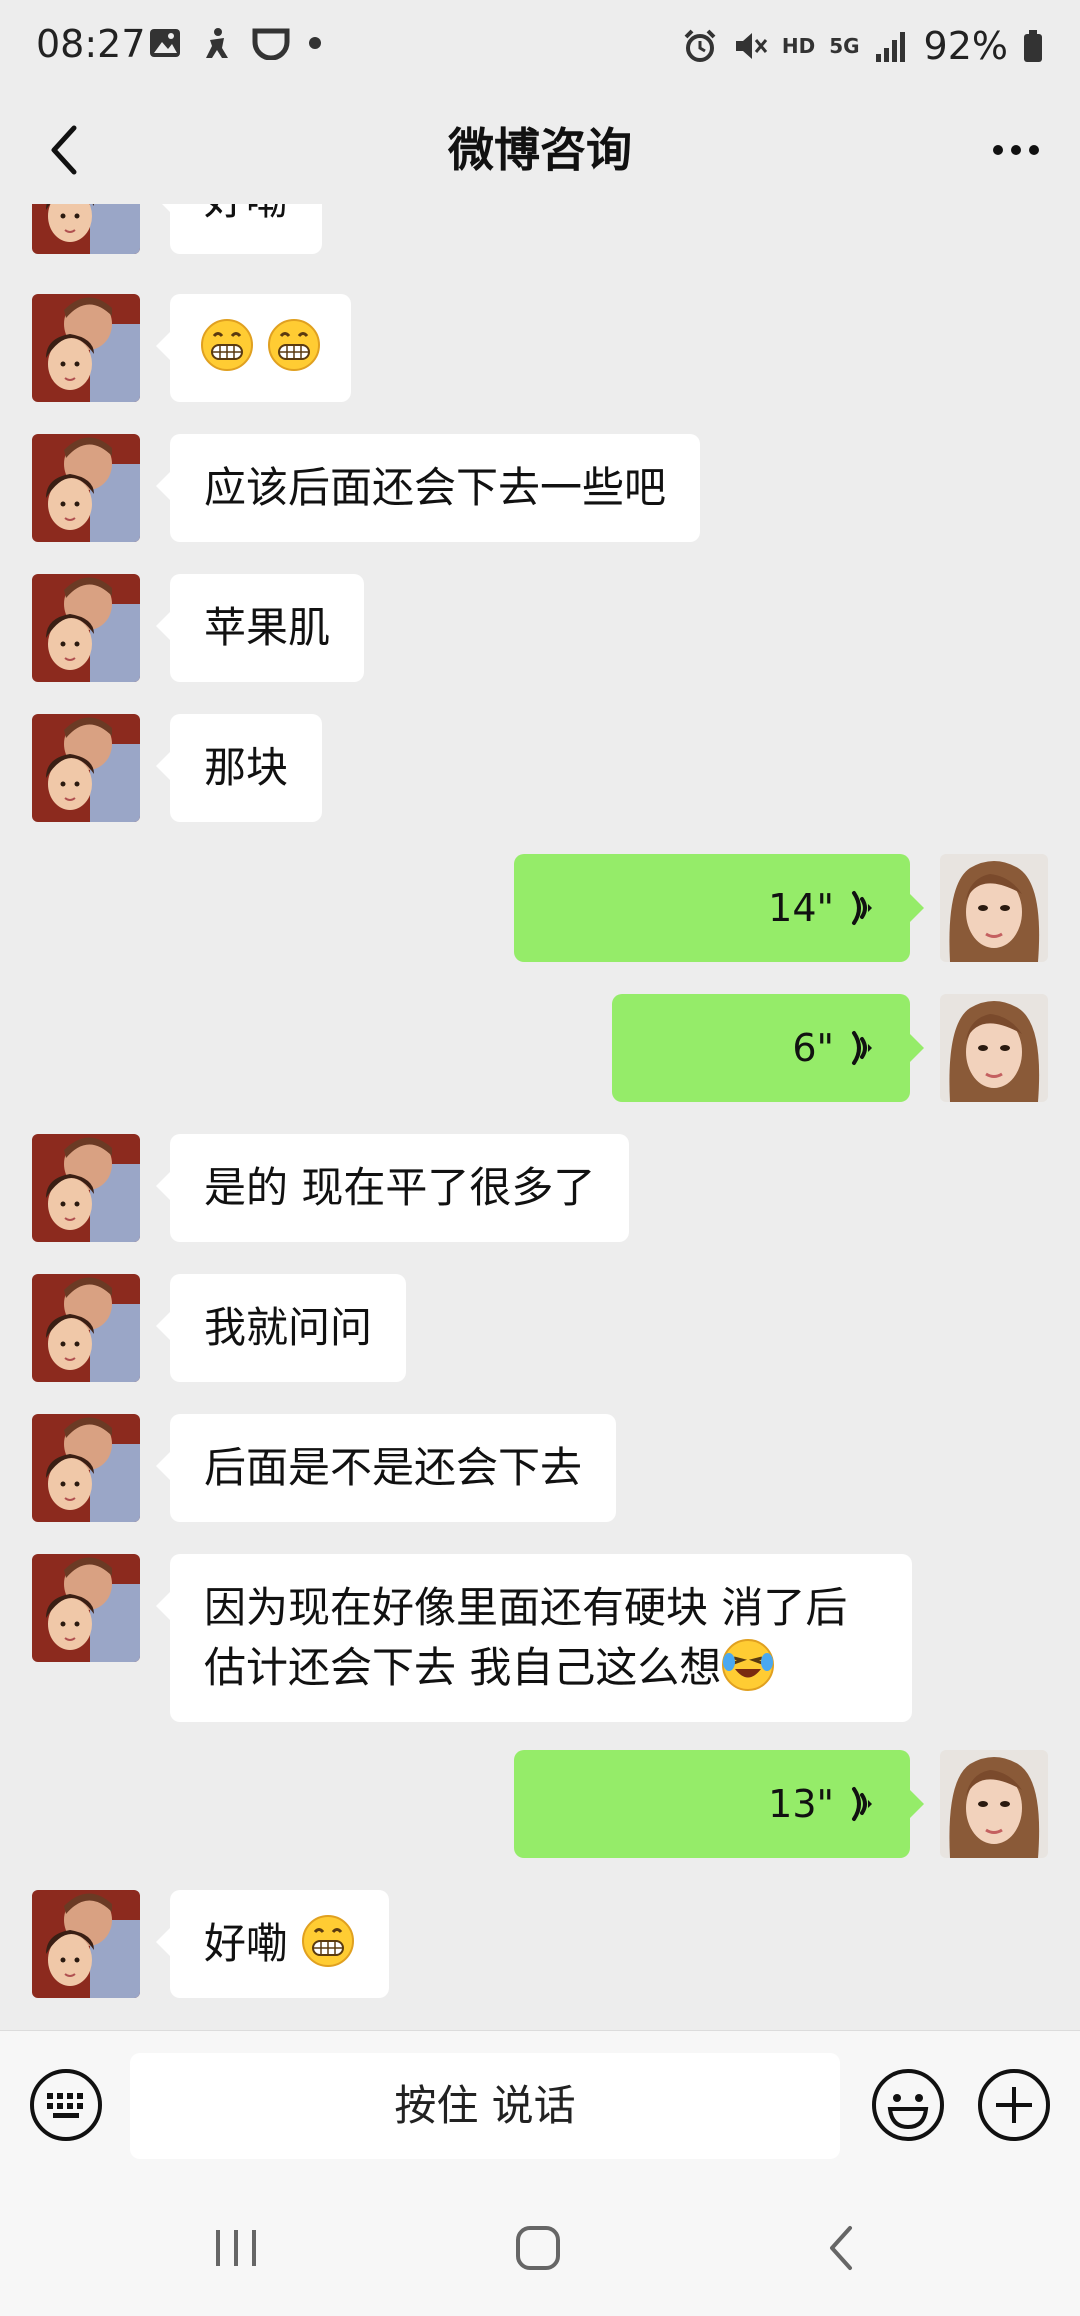  What do you see at coordinates (485, 2106) in the screenshot?
I see `hold-to-talk-button: 按住 说话` at bounding box center [485, 2106].